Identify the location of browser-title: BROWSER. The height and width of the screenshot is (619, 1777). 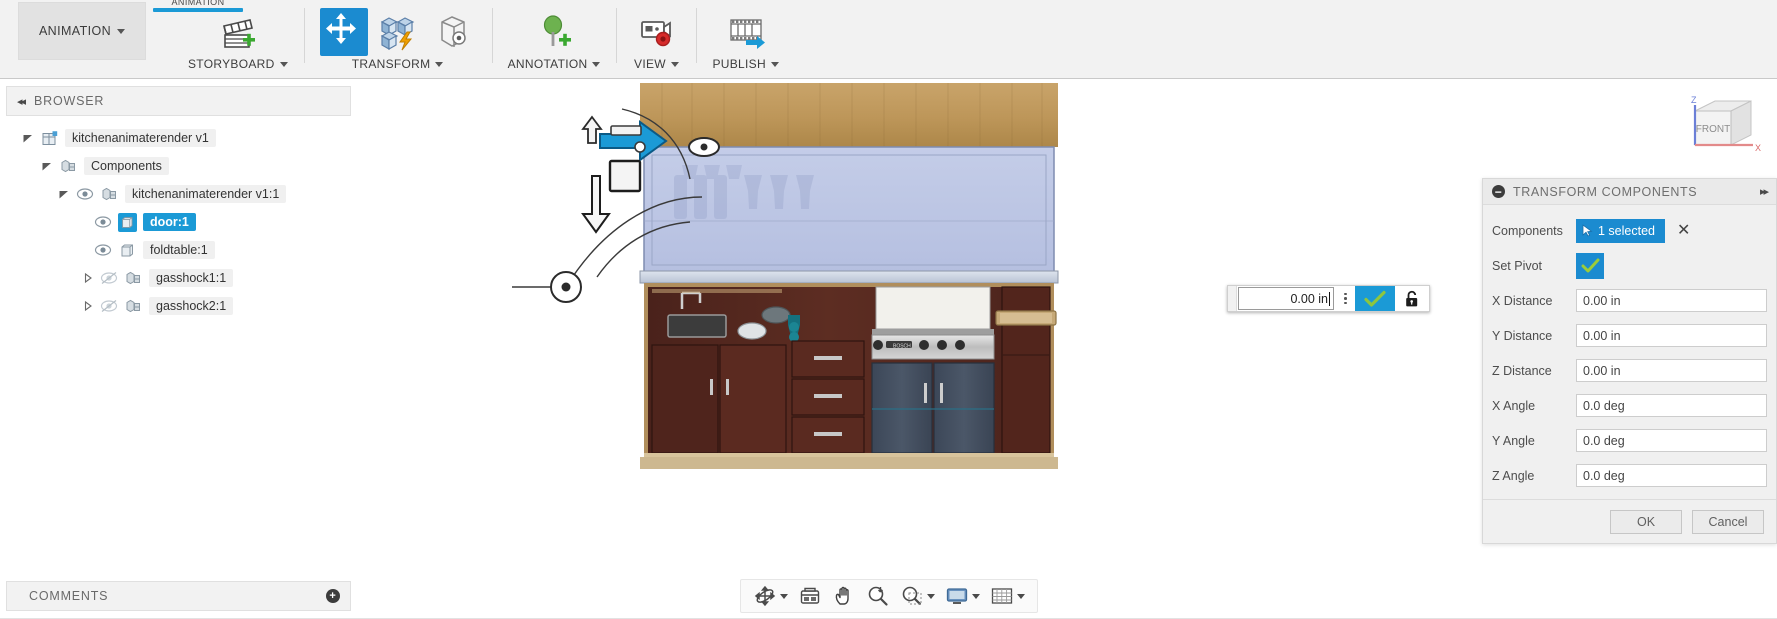
(69, 101).